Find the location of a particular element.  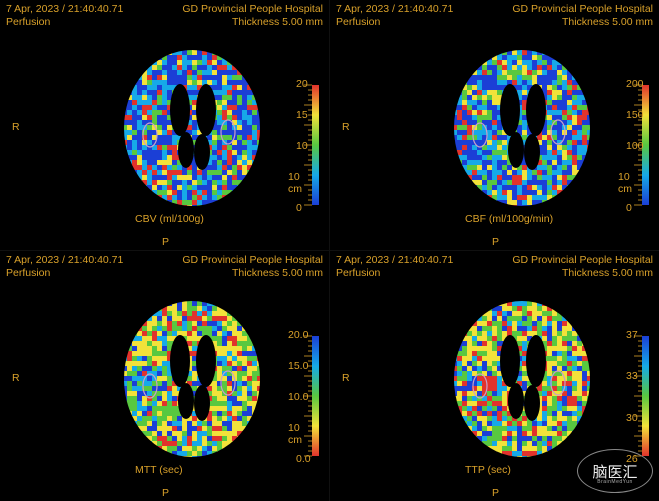

scale-tick-label: 15 is located at coordinates (302, 115).